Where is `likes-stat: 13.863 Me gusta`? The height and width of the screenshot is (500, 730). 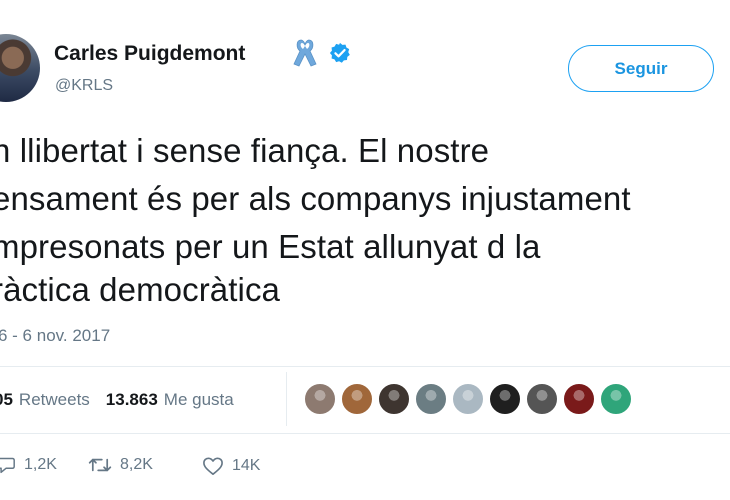 likes-stat: 13.863 Me gusta is located at coordinates (170, 400).